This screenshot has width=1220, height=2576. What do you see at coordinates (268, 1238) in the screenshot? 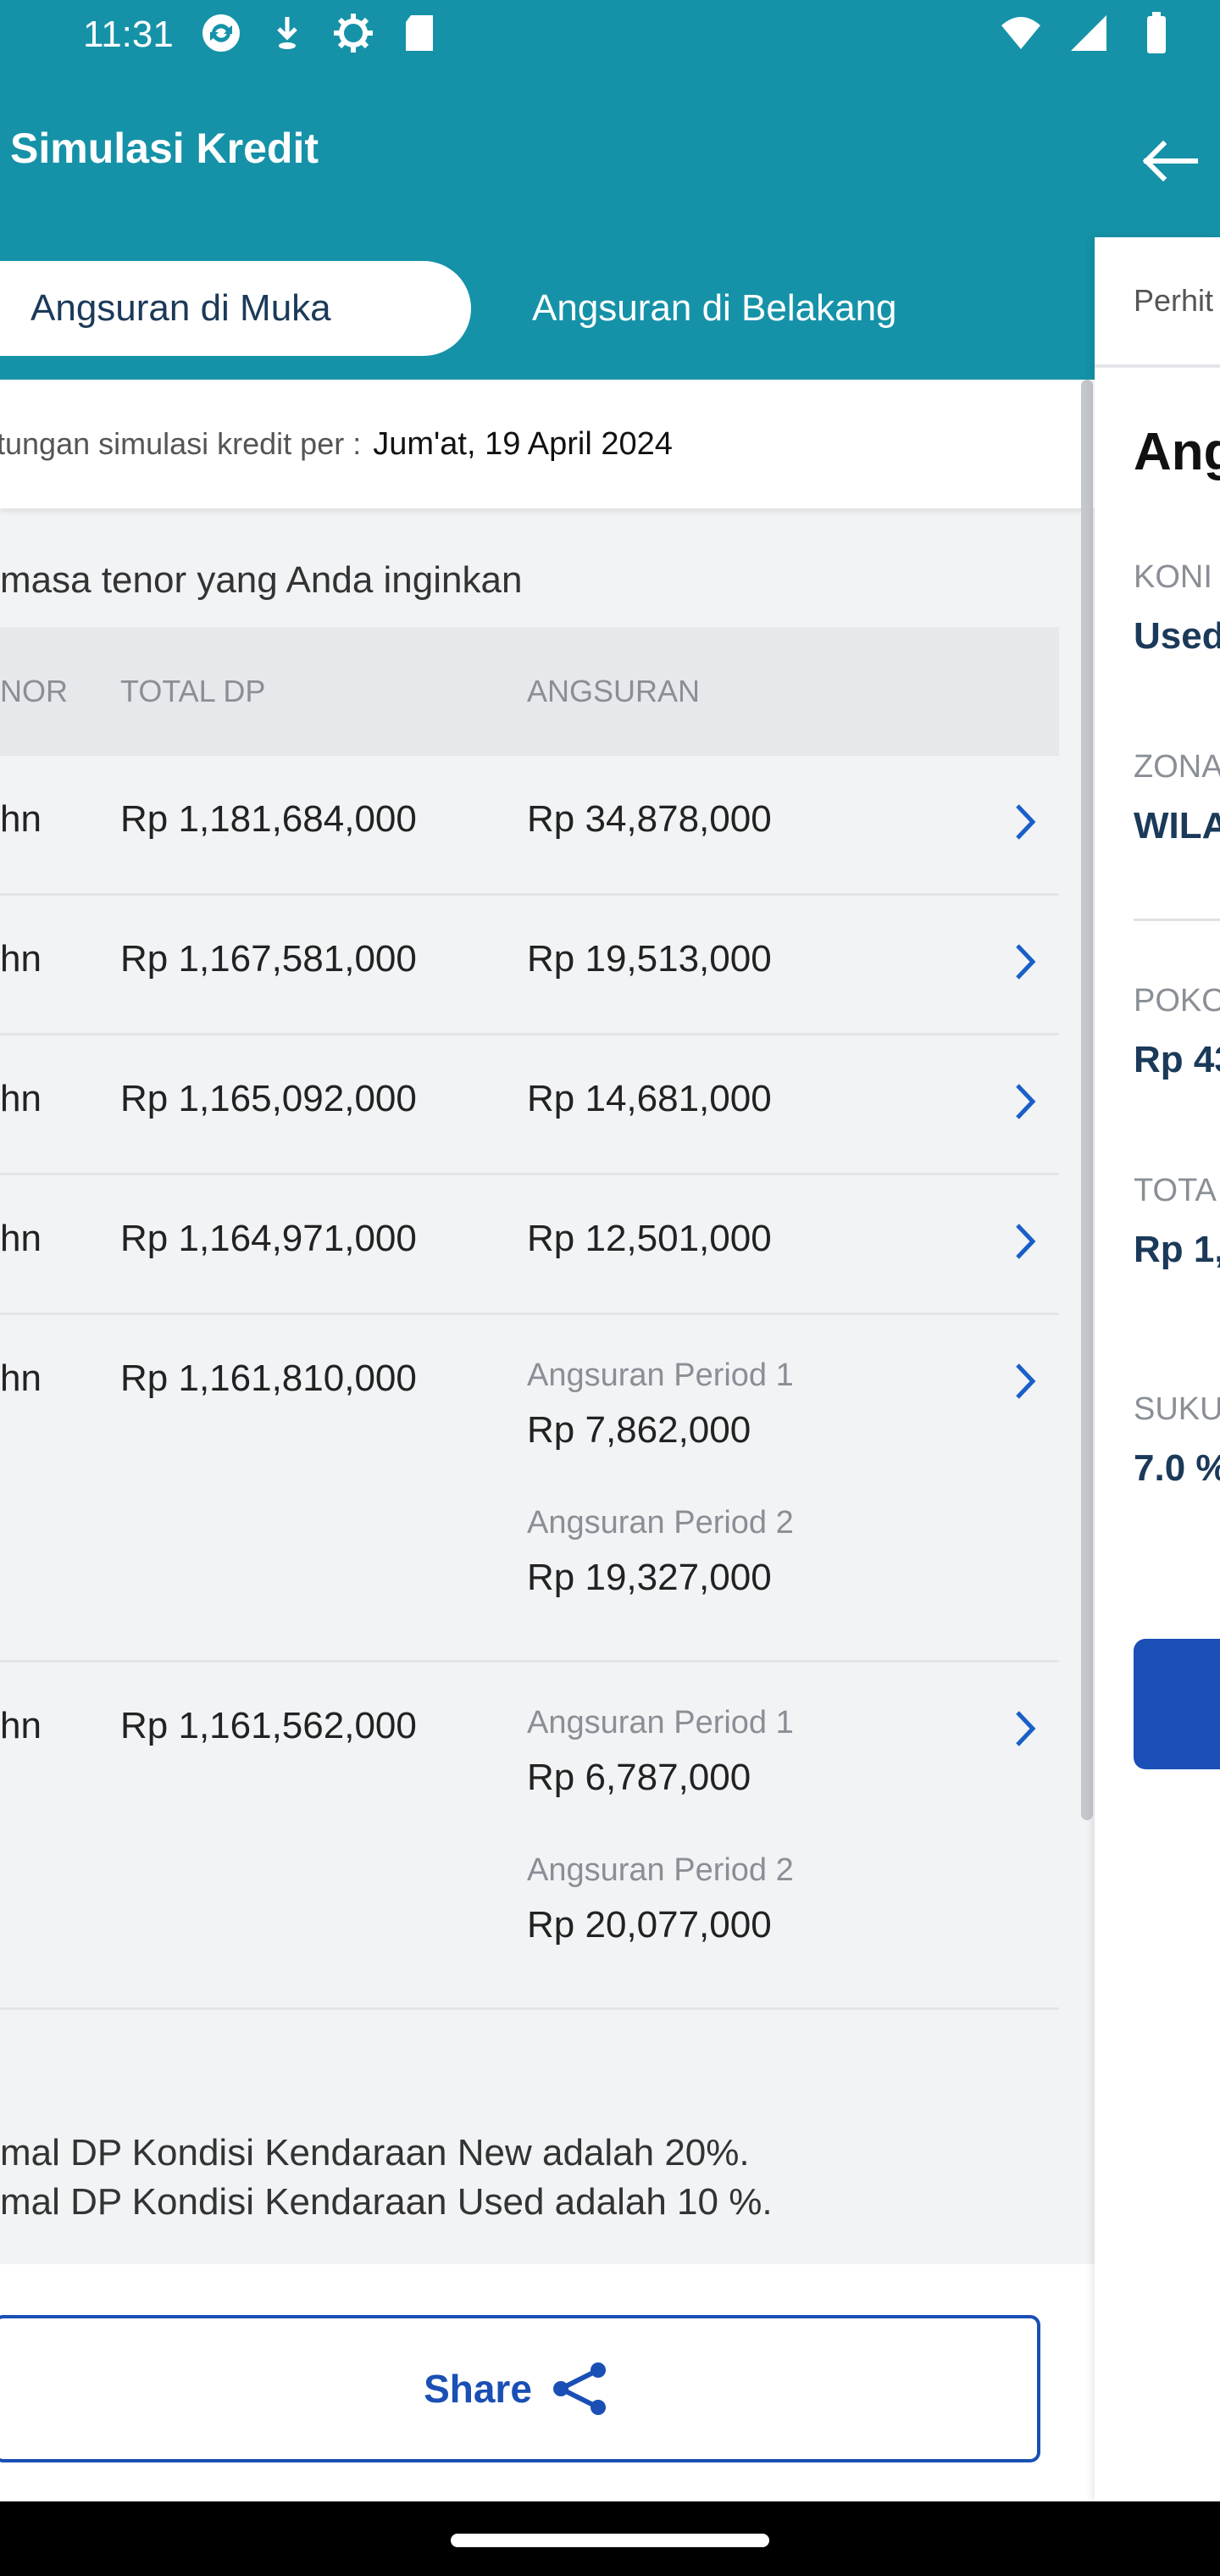
I see `total-dp-cell: Rp 1,164,971,000` at bounding box center [268, 1238].